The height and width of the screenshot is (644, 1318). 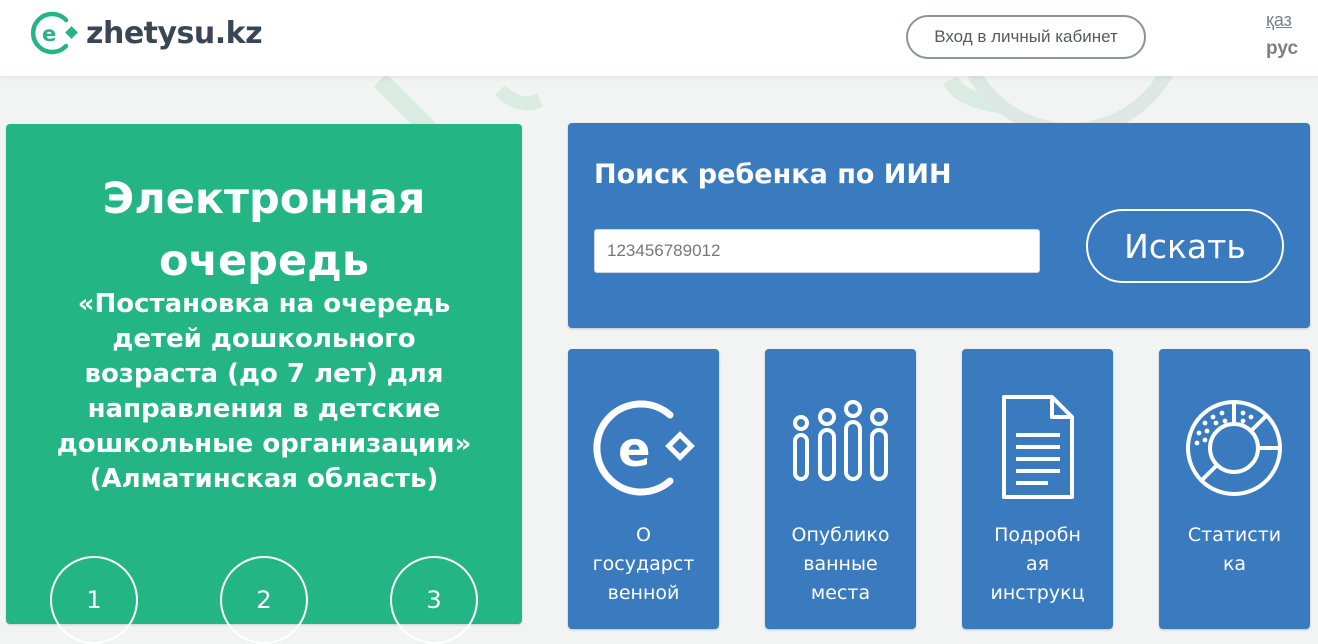 What do you see at coordinates (1279, 20) in the screenshot?
I see `lang-kaz-link: қаз` at bounding box center [1279, 20].